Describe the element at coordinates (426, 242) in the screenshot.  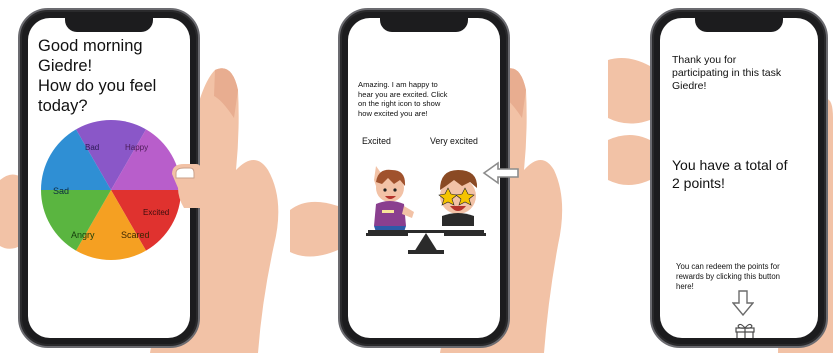
I see `balance-scale-icon` at that location.